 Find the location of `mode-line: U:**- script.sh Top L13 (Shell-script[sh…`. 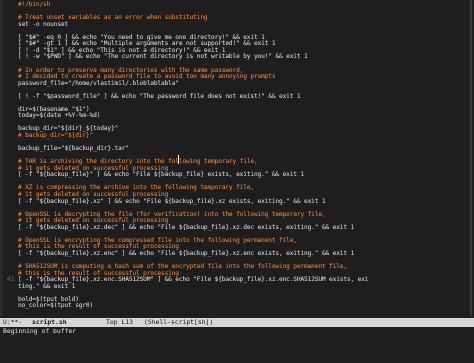

mode-line: U:**- script.sh Top L13 (Shell-script[sh… is located at coordinates (237, 322).